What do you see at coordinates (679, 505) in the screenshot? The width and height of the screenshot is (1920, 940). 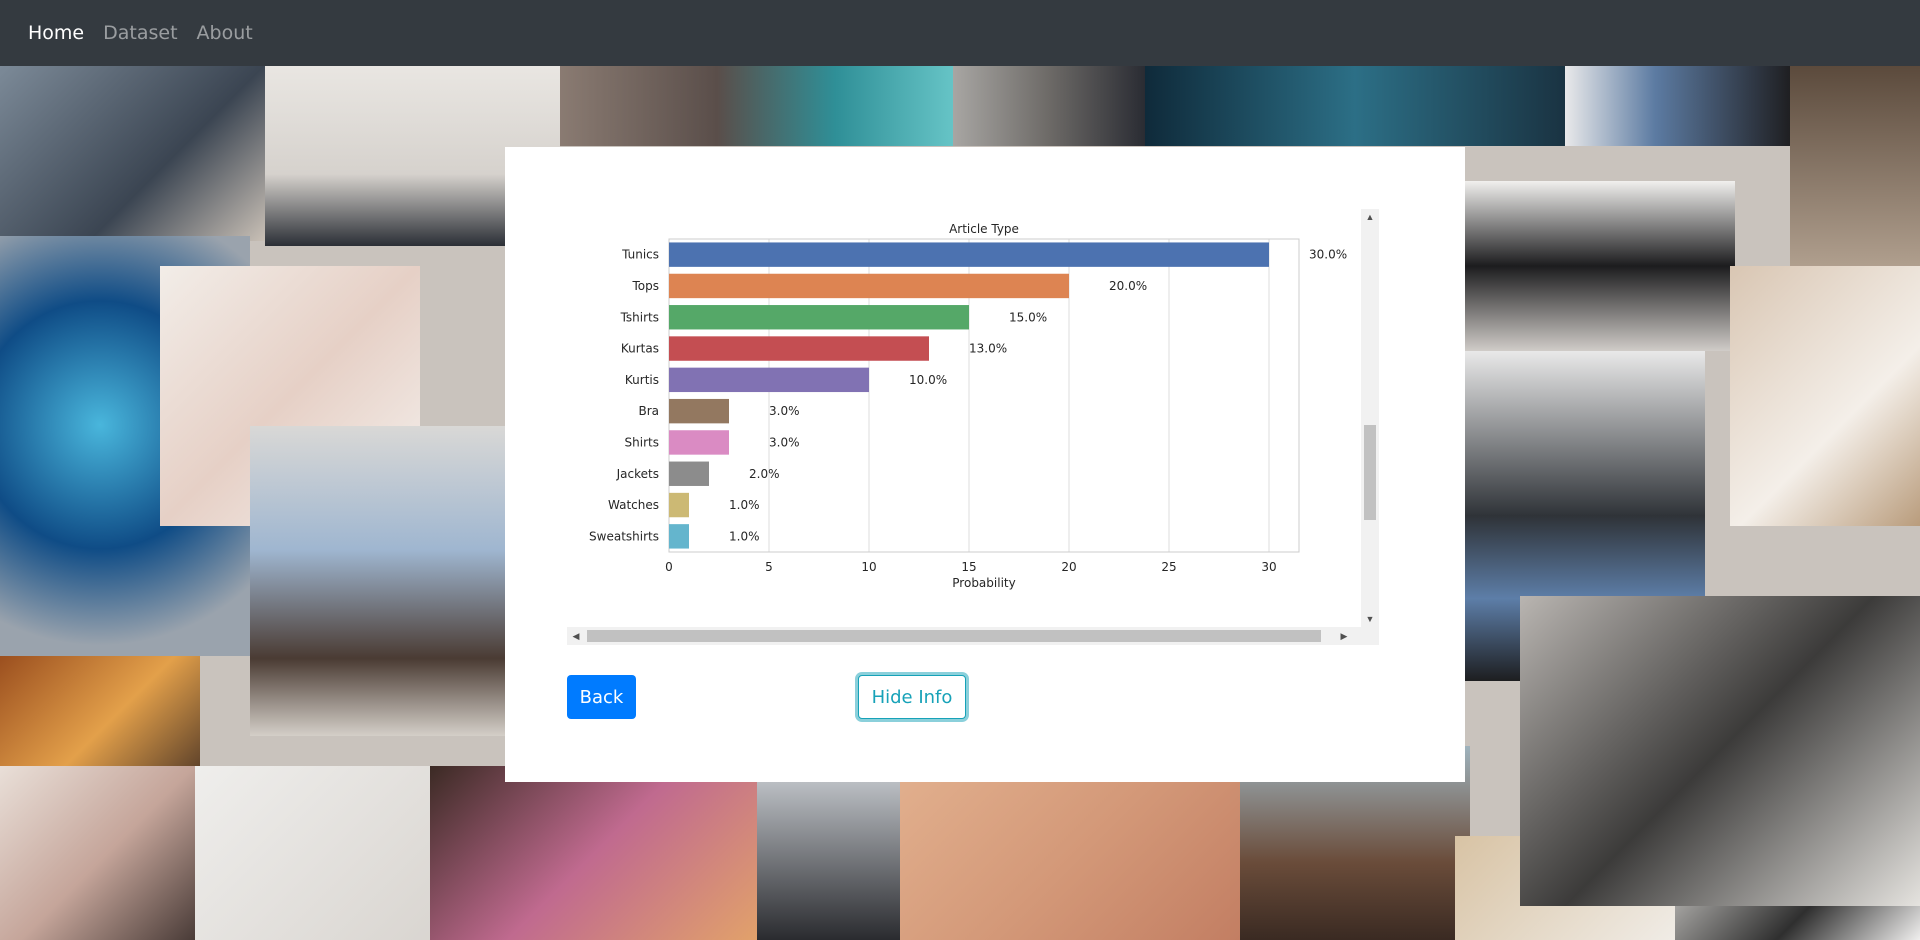 I see `bar-watches` at bounding box center [679, 505].